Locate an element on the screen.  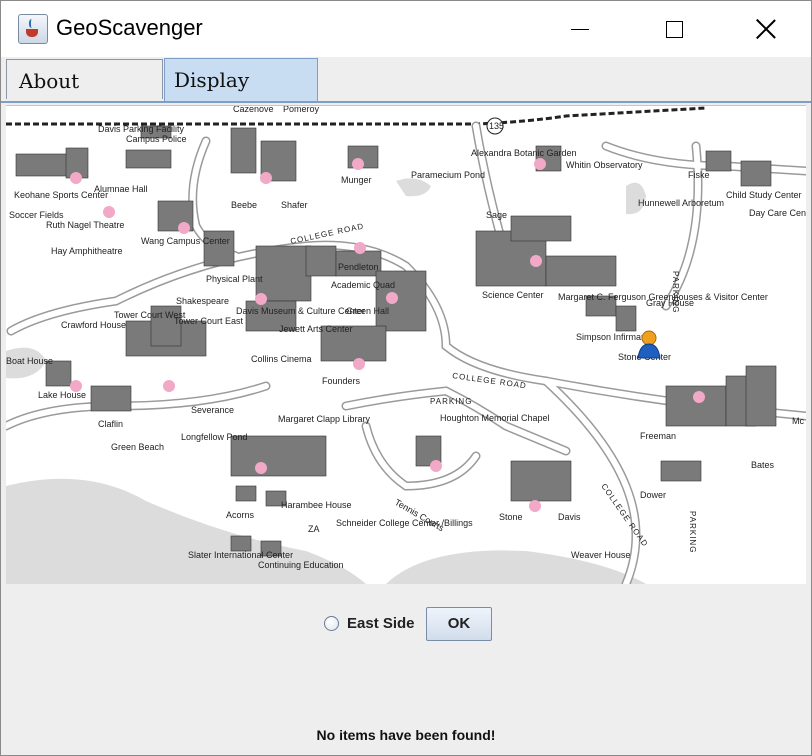
paramecium-pond is located at coordinates (413, 187).